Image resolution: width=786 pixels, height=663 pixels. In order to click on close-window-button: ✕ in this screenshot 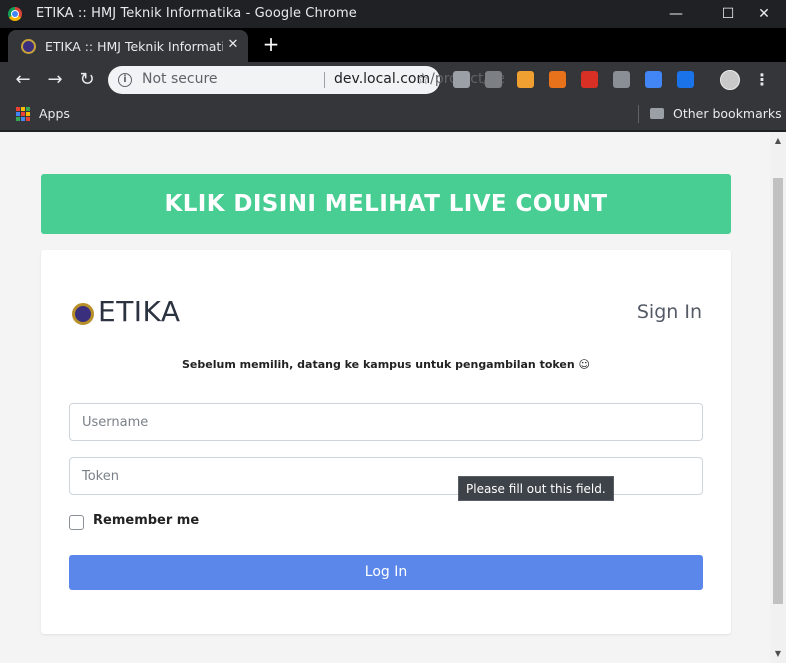, I will do `click(764, 14)`.